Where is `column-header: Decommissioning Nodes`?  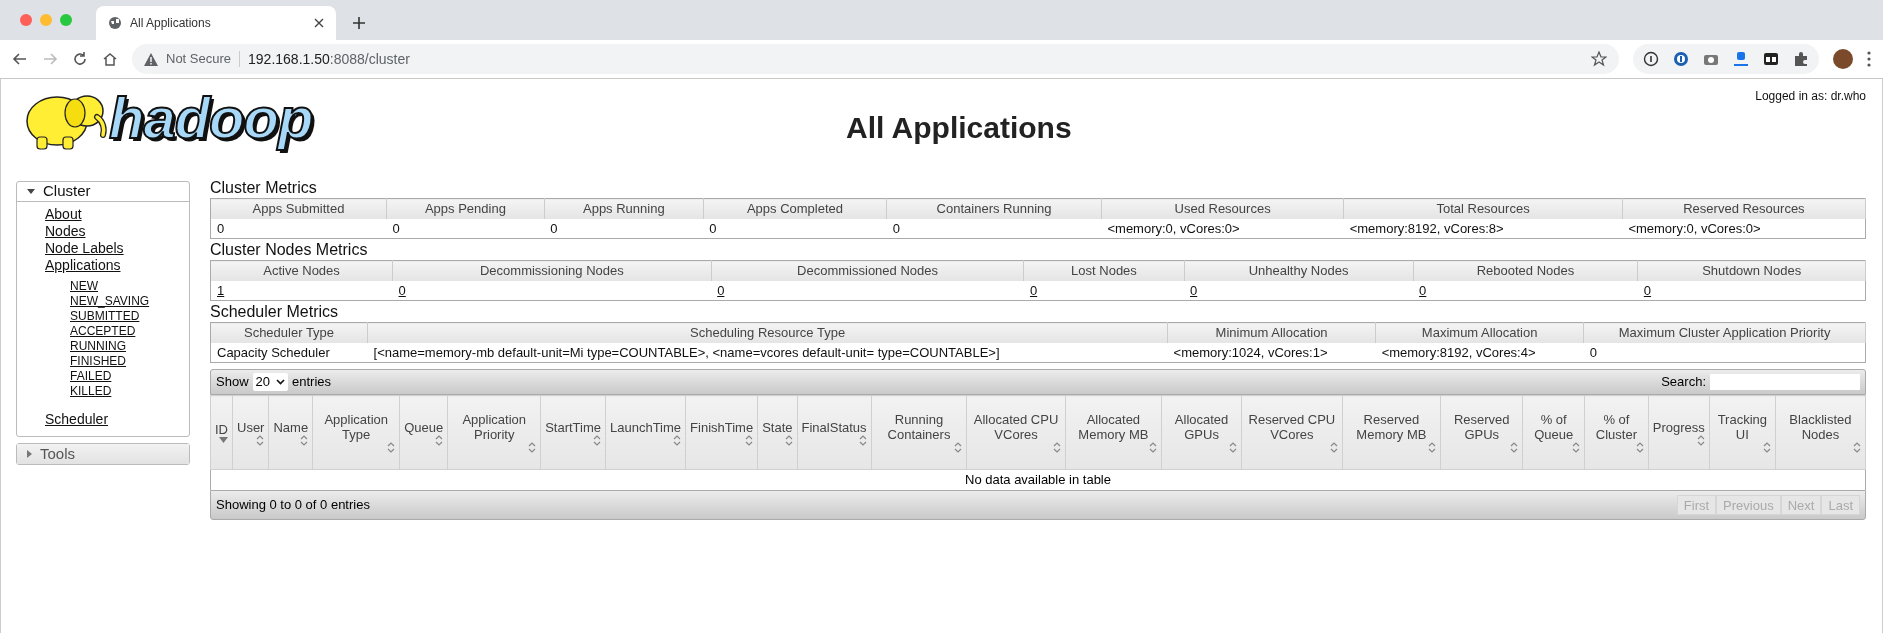 column-header: Decommissioning Nodes is located at coordinates (552, 270).